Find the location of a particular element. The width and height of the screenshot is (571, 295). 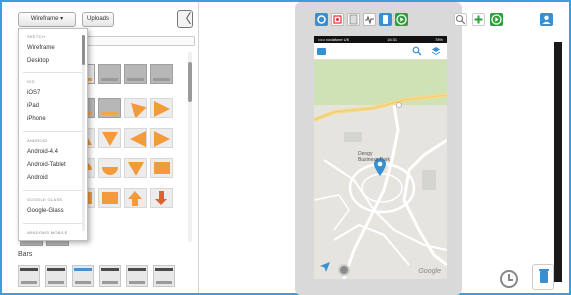

mobile-icon is located at coordinates (385, 19).